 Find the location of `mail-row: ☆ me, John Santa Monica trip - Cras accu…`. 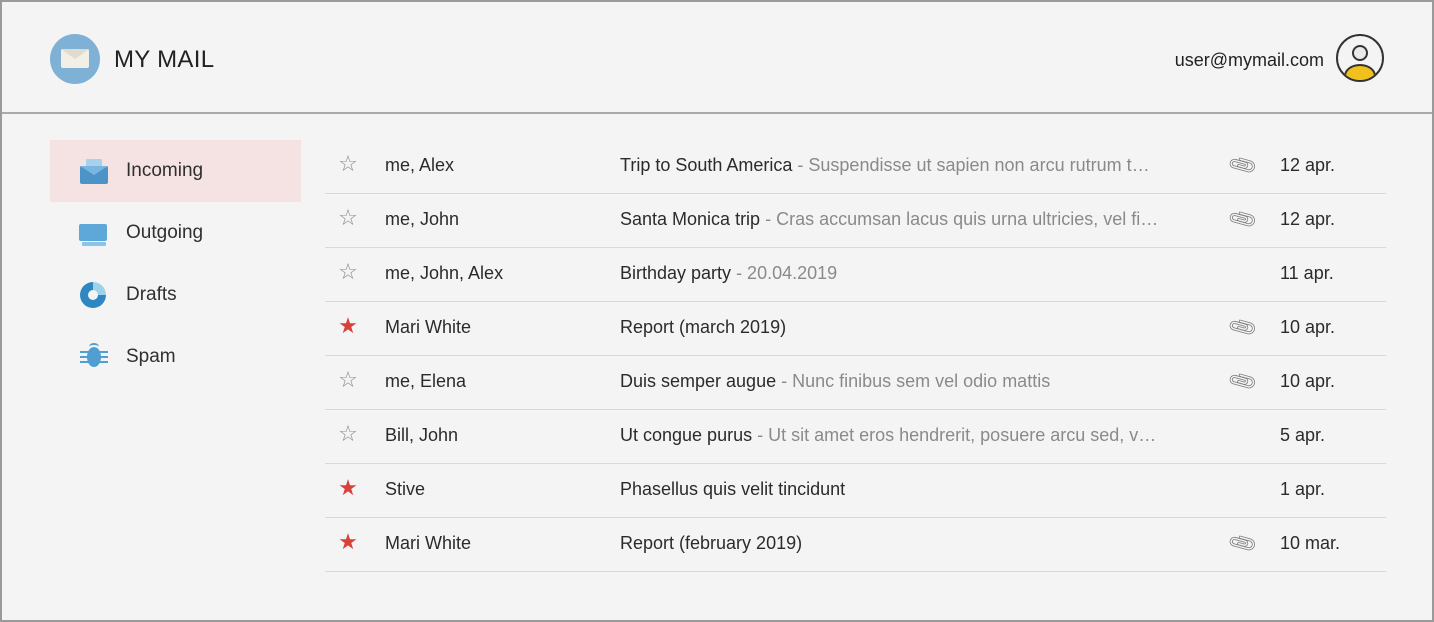

mail-row: ☆ me, John Santa Monica trip - Cras accu… is located at coordinates (855, 221).